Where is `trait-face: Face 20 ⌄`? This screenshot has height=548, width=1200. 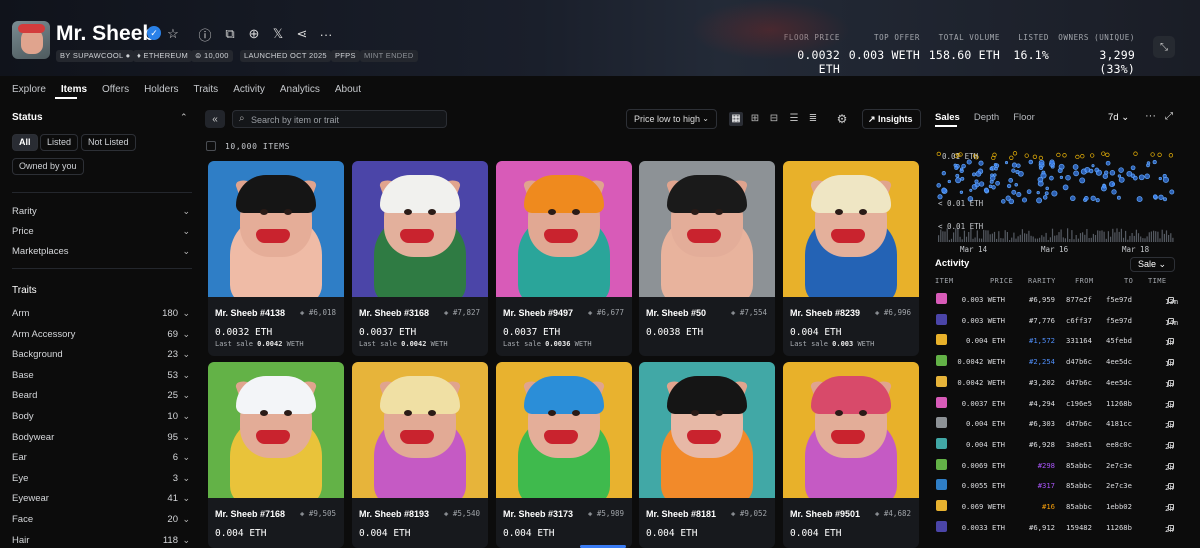 trait-face: Face 20 ⌄ is located at coordinates (102, 519).